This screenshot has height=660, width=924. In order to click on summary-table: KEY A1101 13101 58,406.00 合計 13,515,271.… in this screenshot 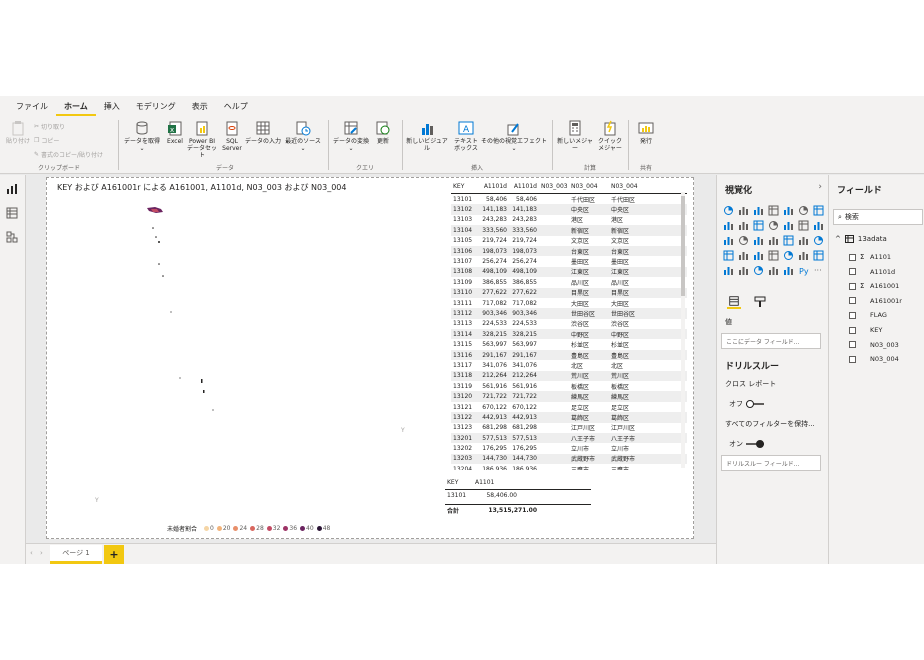, I will do `click(518, 496)`.